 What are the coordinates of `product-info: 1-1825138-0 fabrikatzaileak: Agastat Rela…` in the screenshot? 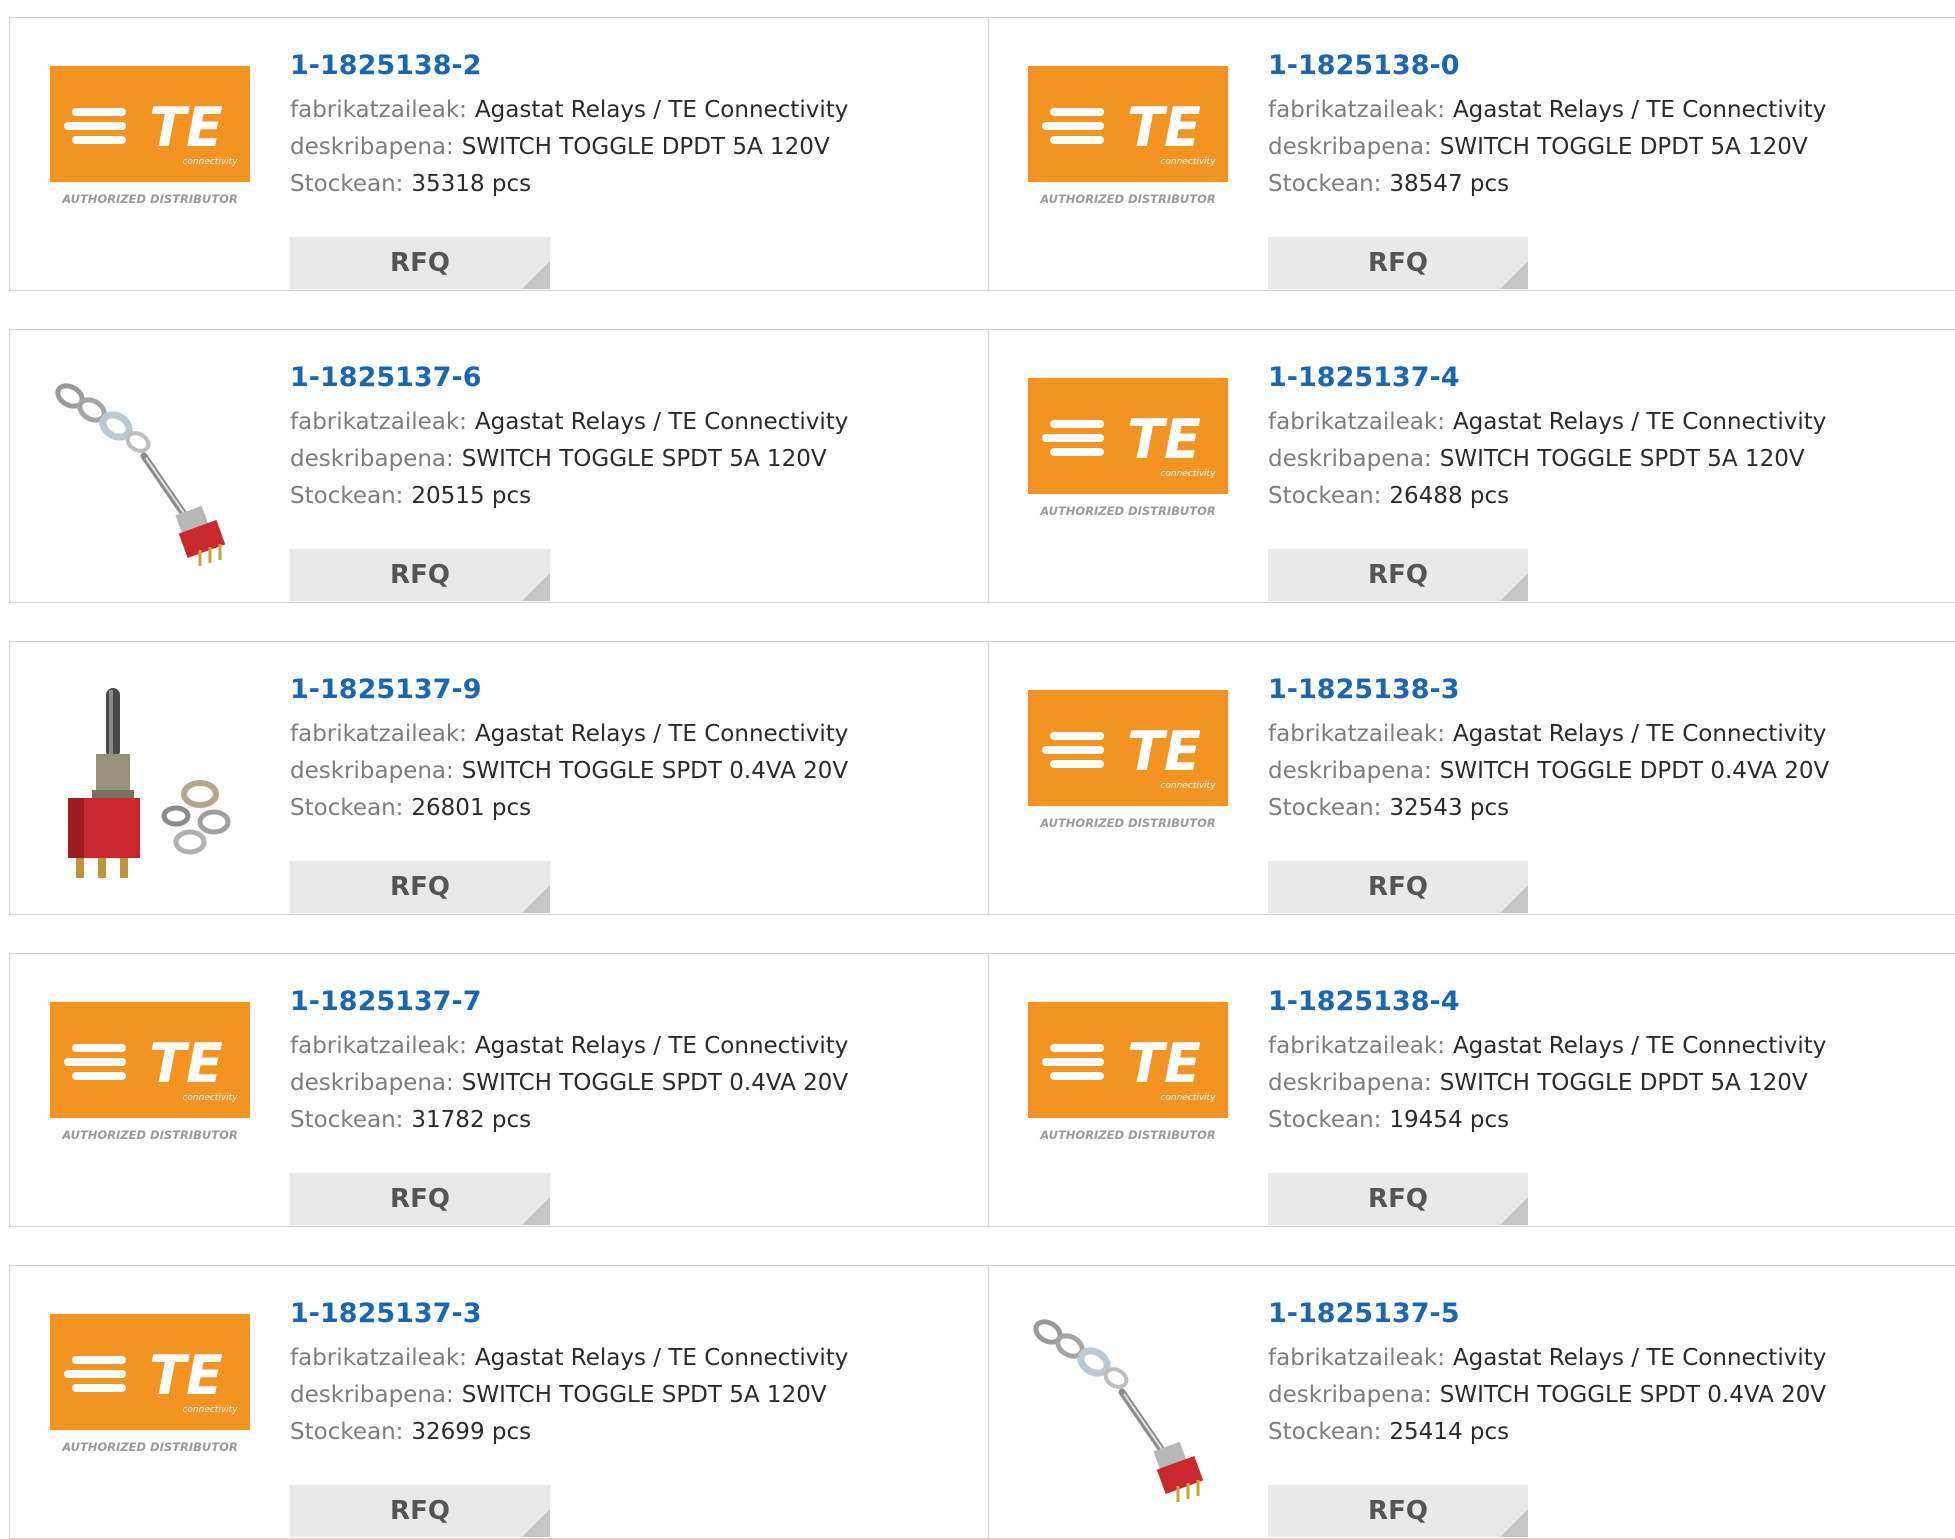 It's located at (1608, 167).